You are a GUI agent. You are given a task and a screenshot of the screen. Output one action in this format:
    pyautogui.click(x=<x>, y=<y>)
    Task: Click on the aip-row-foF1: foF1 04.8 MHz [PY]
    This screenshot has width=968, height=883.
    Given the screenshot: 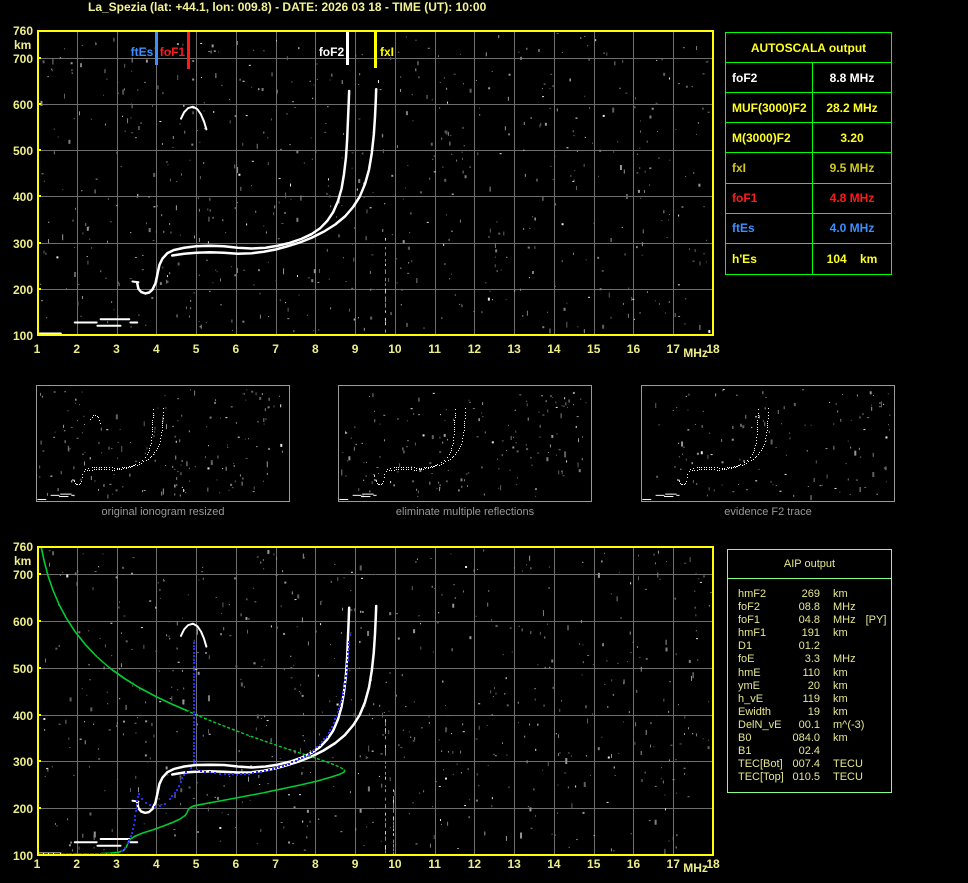 What is the action you would take?
    pyautogui.click(x=809, y=620)
    